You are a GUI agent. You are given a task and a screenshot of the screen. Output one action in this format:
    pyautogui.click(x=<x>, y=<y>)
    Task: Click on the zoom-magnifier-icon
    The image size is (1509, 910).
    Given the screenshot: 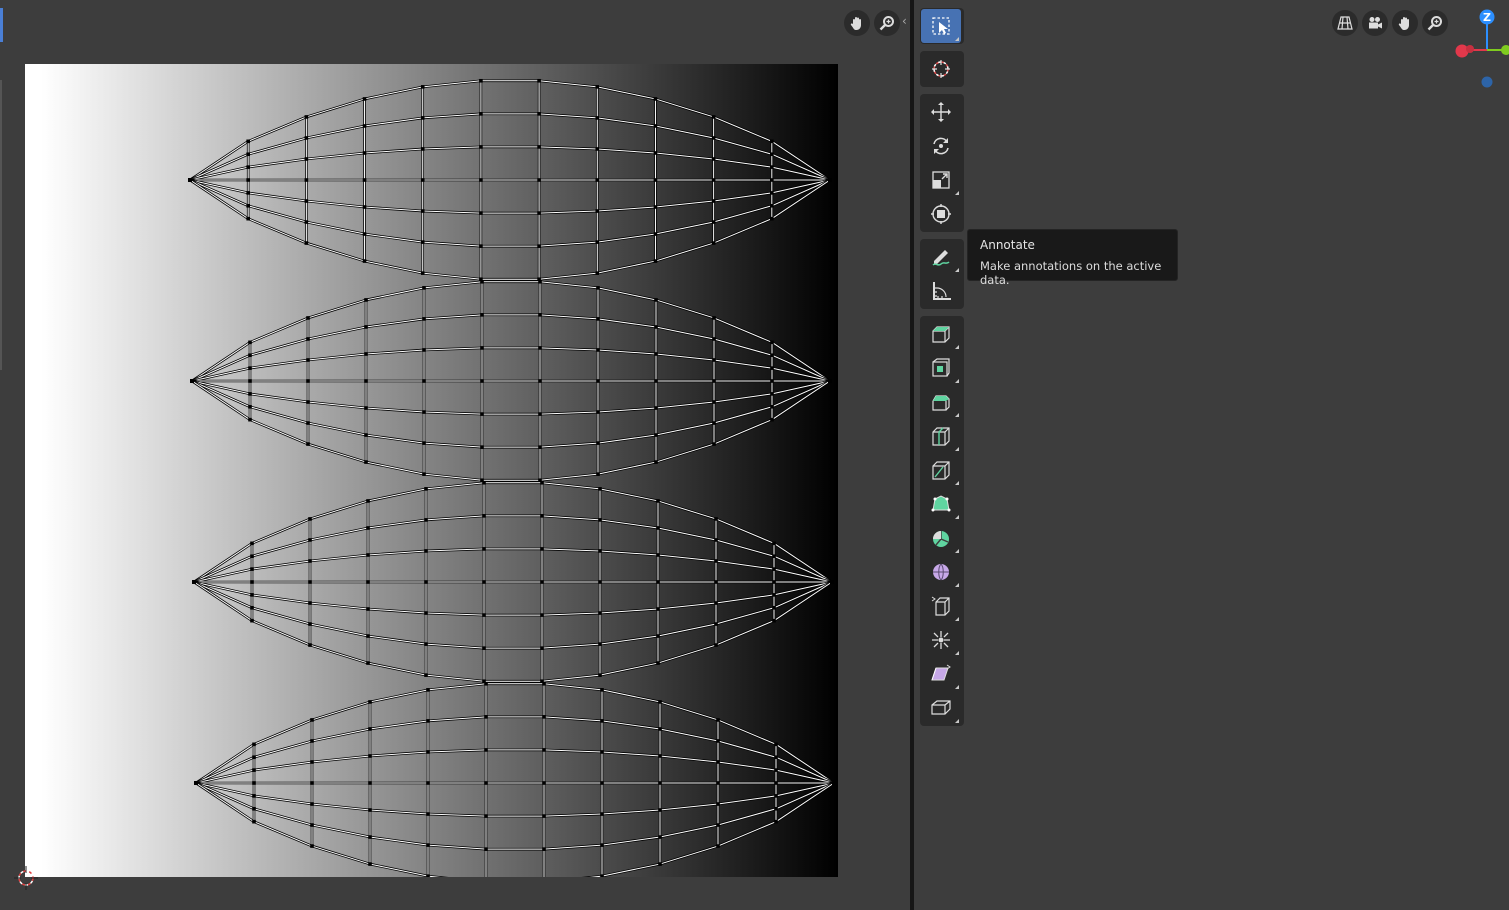 What is the action you would take?
    pyautogui.click(x=887, y=23)
    